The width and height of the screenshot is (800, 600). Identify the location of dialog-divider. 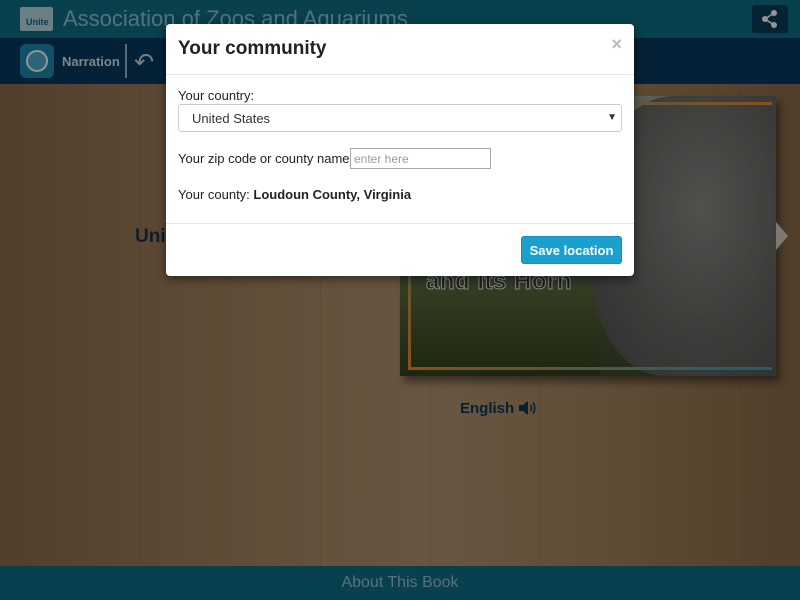
(400, 223).